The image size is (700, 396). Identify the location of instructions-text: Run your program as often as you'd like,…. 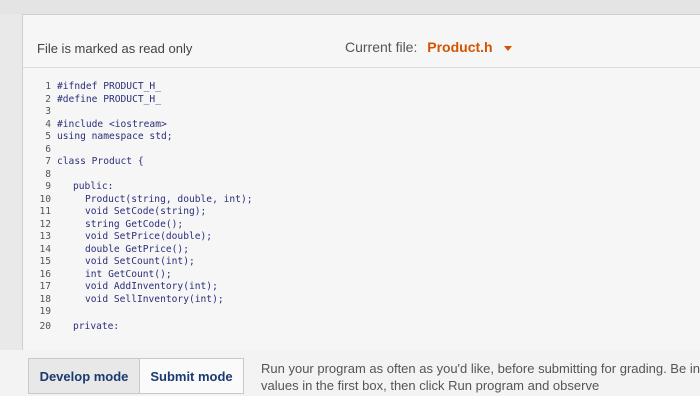
(480, 377).